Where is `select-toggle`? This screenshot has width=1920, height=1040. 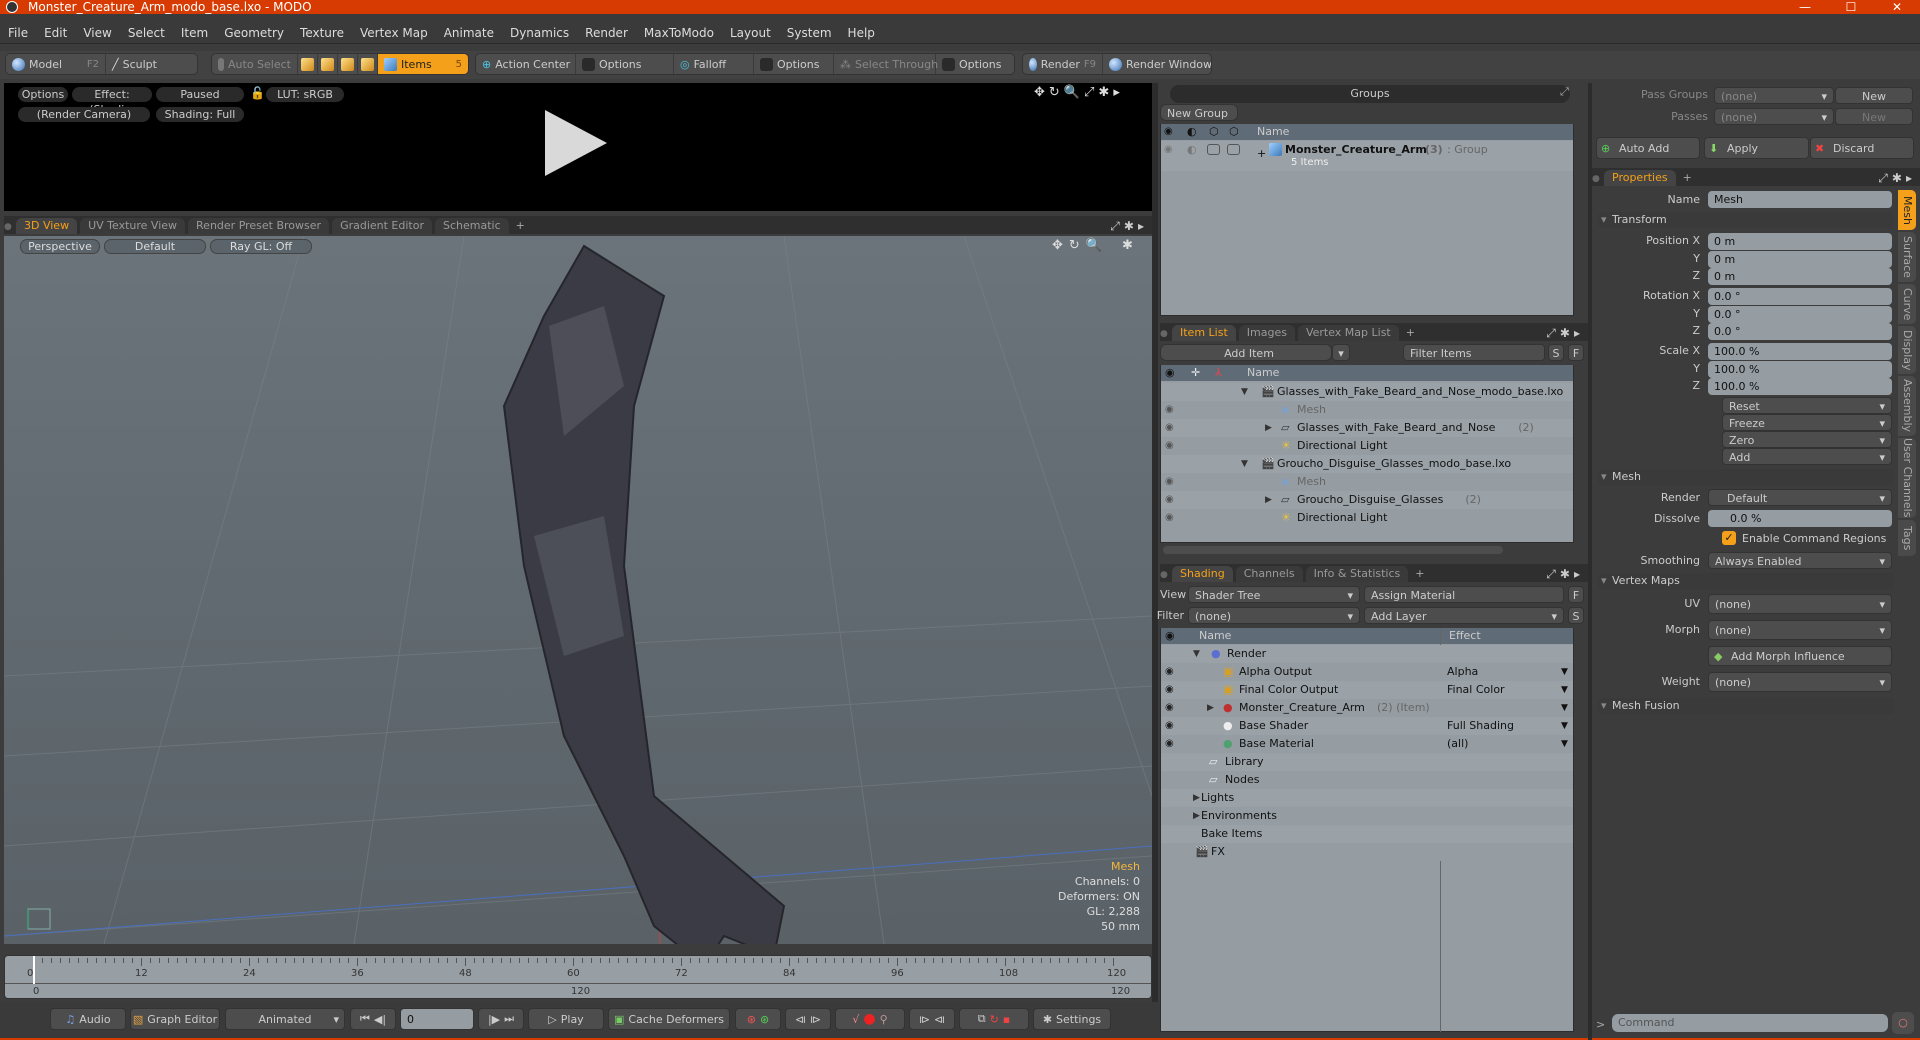 select-toggle is located at coordinates (1233, 149).